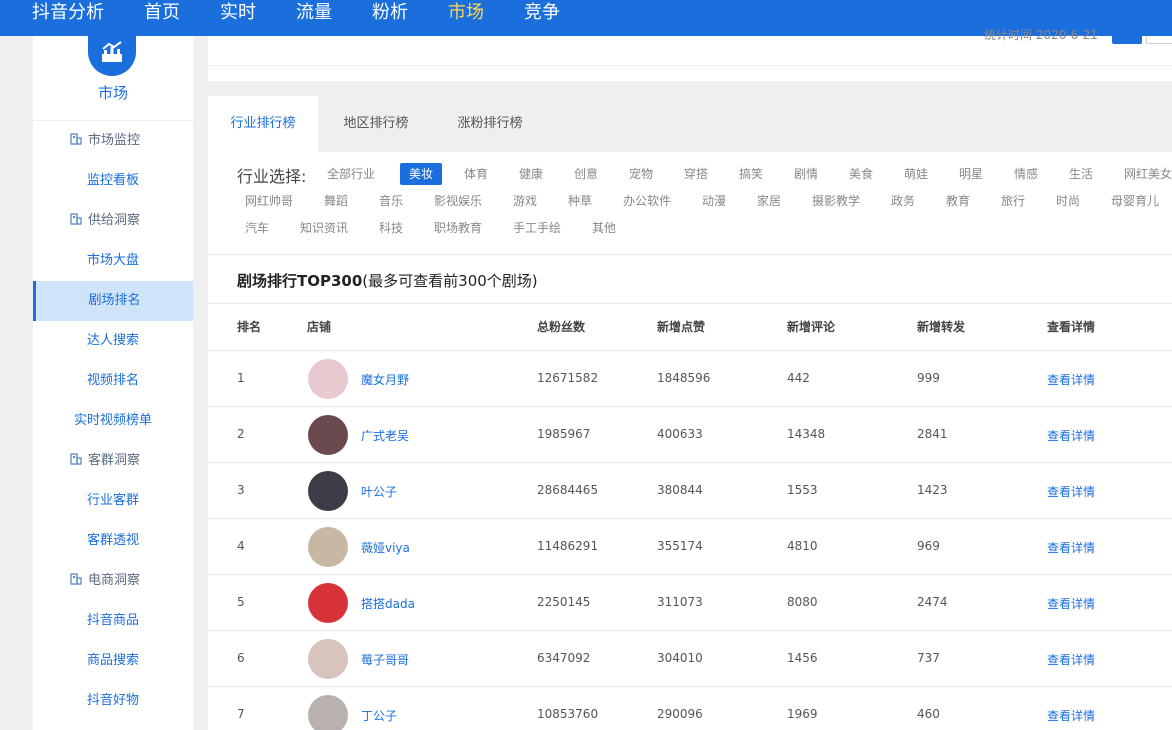 Image resolution: width=1172 pixels, height=730 pixels. I want to click on industry-option: 动漫, so click(714, 201).